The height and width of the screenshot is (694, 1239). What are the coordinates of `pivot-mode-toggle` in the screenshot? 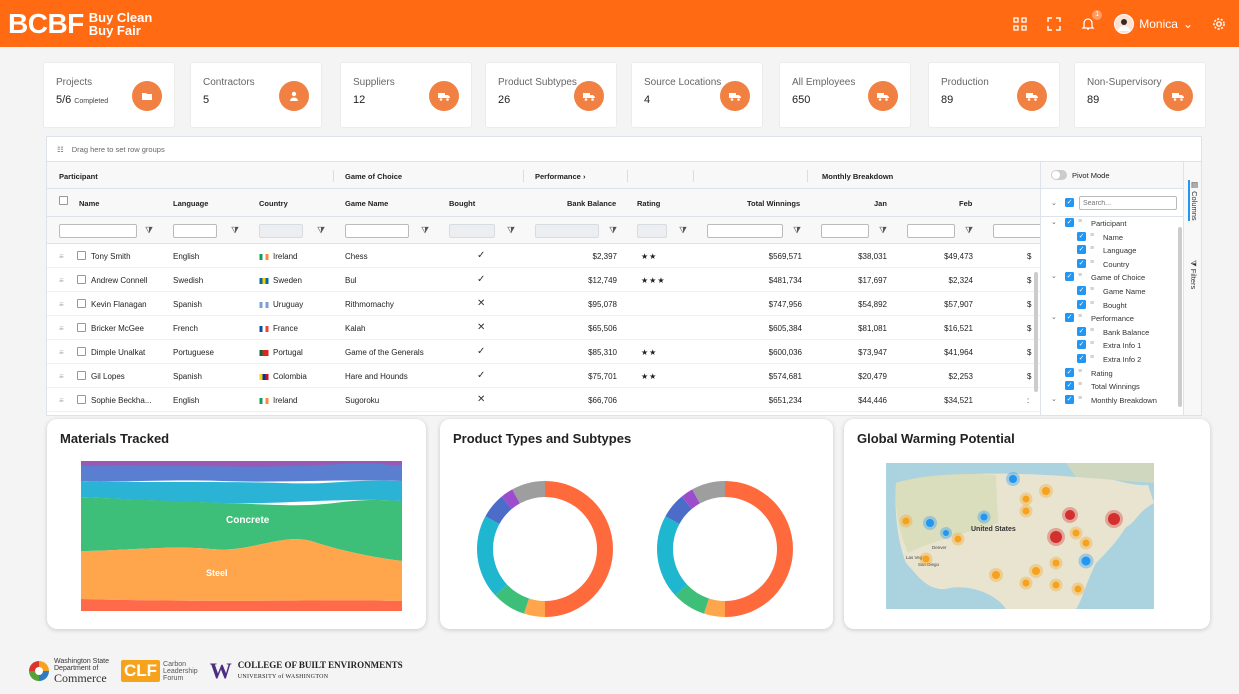 It's located at (1059, 175).